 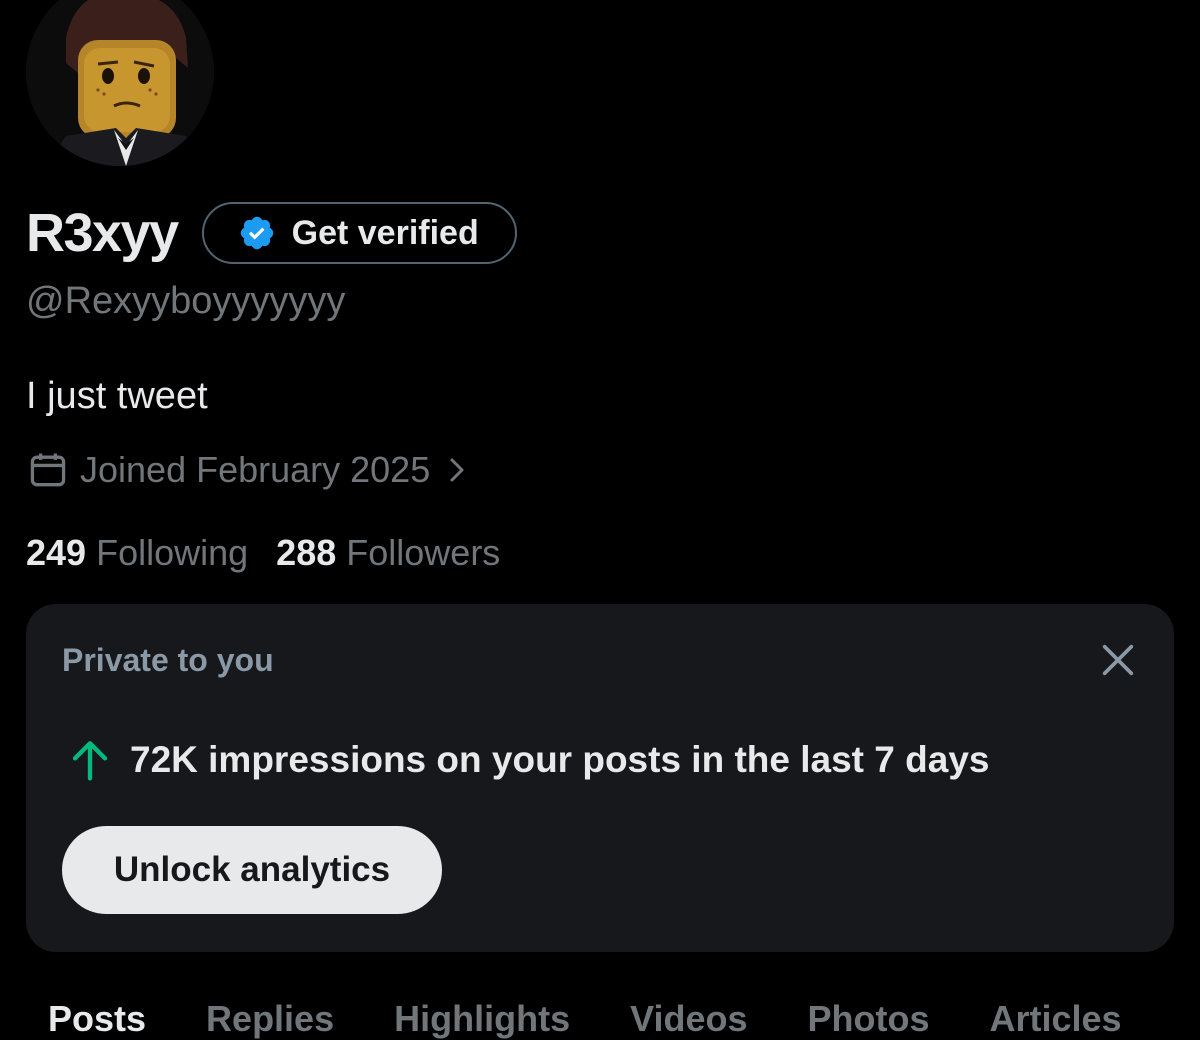 I want to click on verified-badge-icon, so click(x=256, y=233).